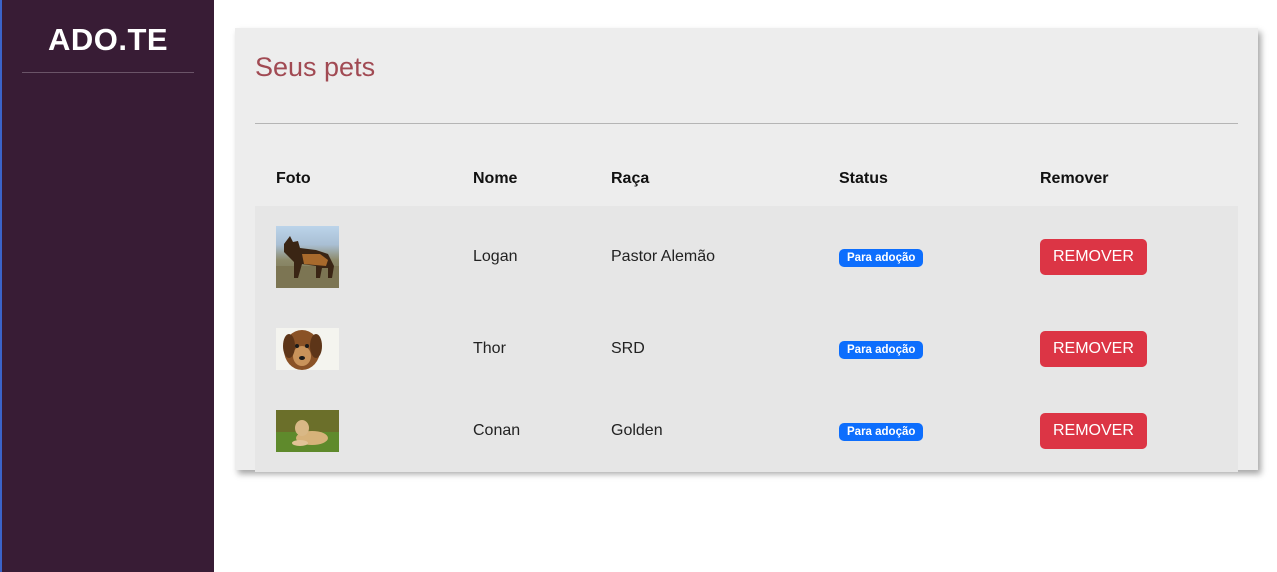  Describe the element at coordinates (746, 123) in the screenshot. I see `title-divider` at that location.